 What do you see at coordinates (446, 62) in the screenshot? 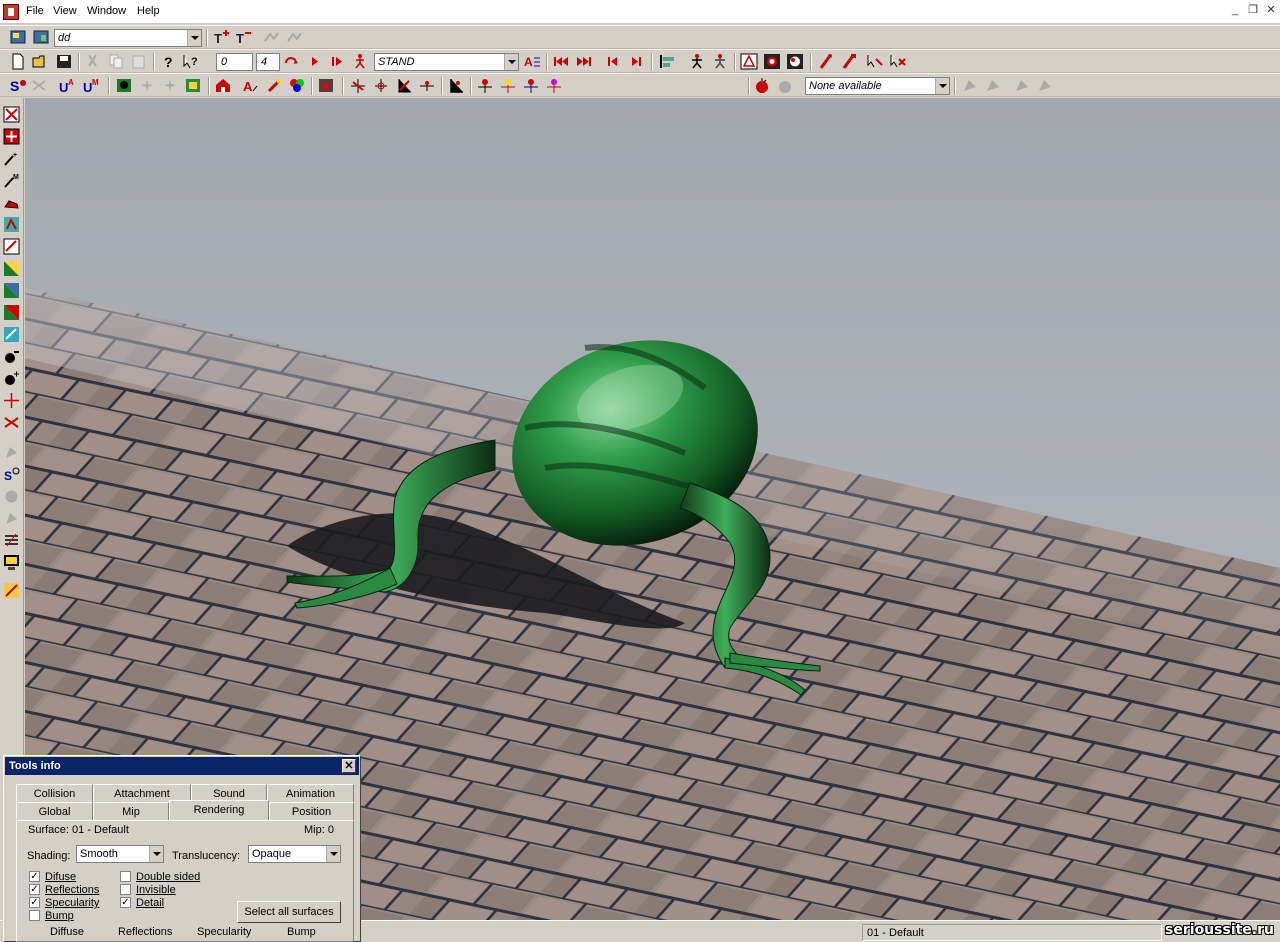
I see `animation-combo: STAND` at bounding box center [446, 62].